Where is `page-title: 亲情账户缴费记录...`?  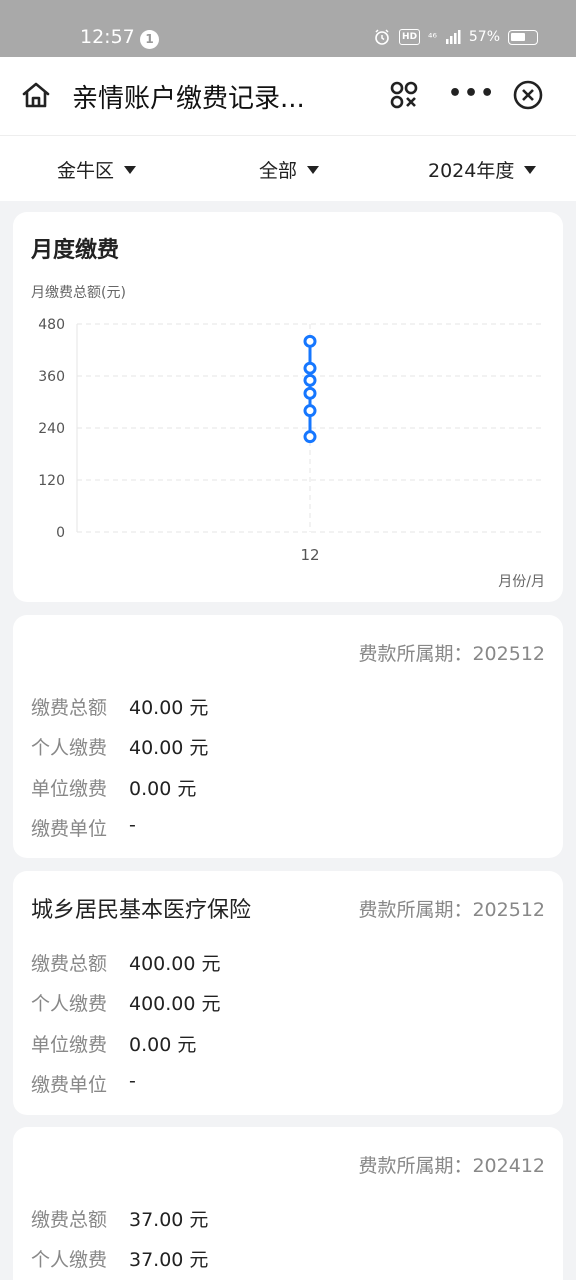
page-title: 亲情账户缴费记录... is located at coordinates (188, 99).